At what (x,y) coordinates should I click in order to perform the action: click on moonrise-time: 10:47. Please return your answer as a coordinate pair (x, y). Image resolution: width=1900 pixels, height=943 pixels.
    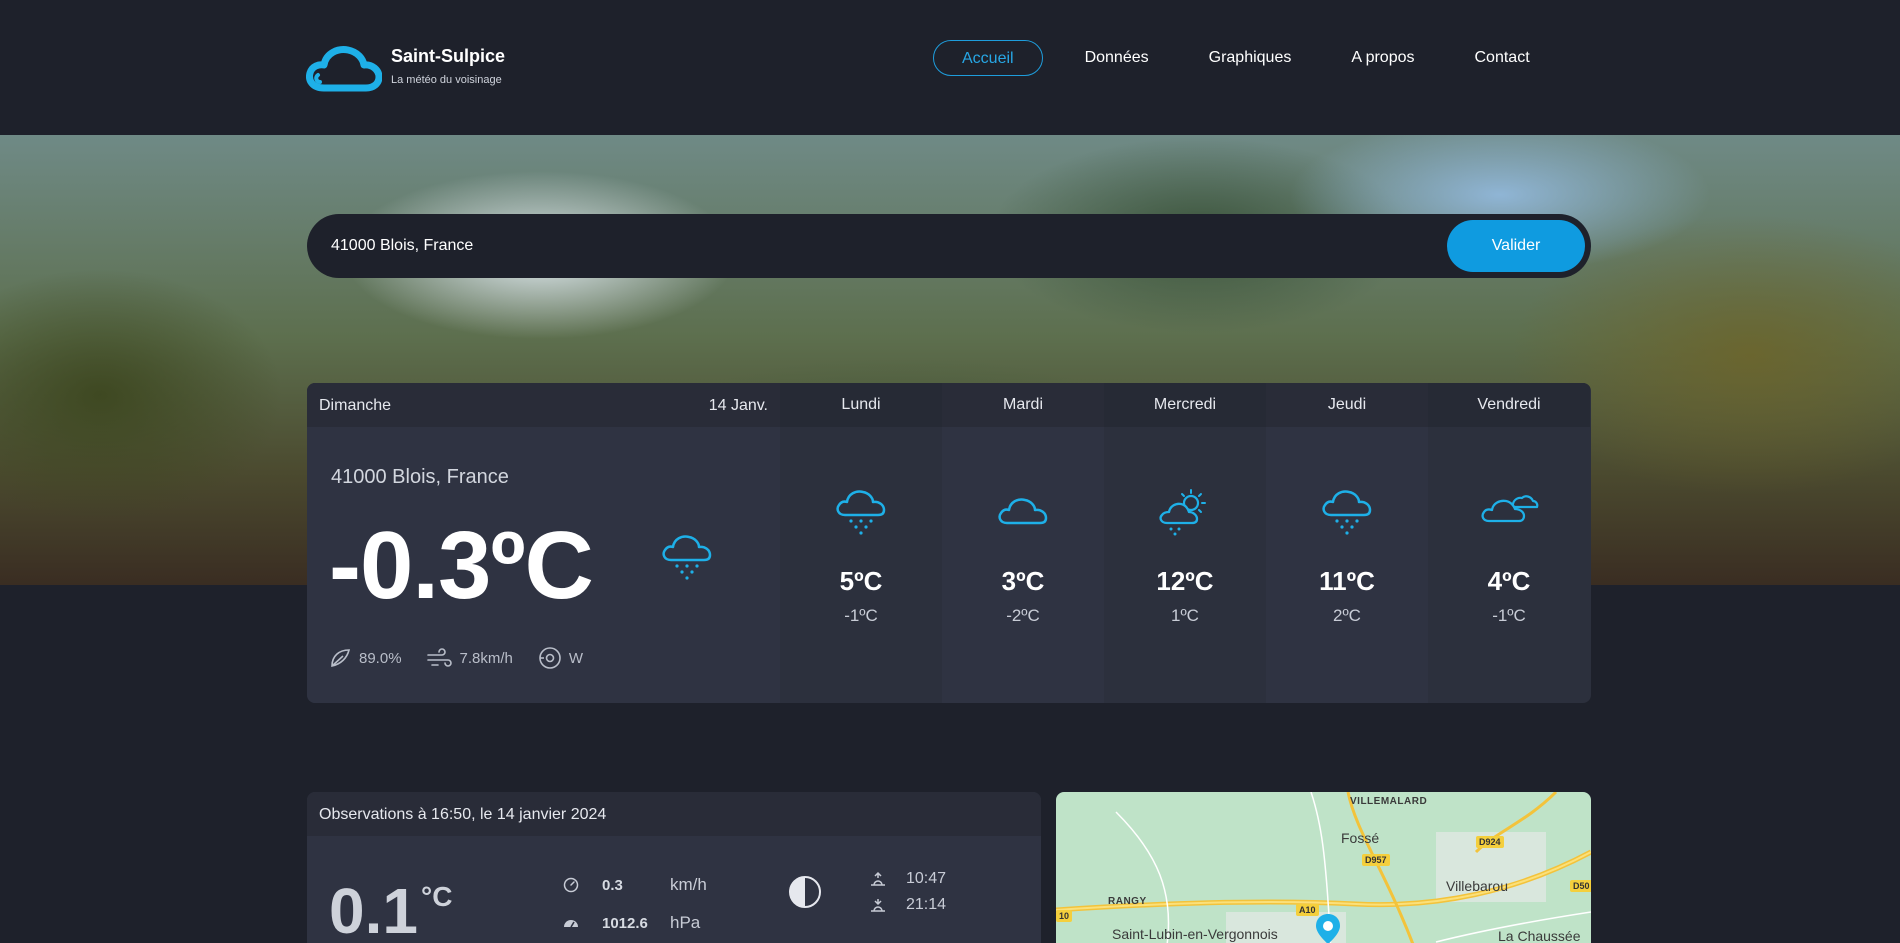
    Looking at the image, I should click on (926, 878).